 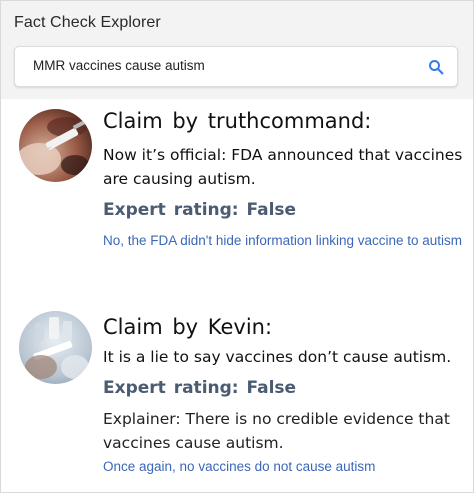 I want to click on claim-title: Claim by truthcommand:, so click(x=237, y=121).